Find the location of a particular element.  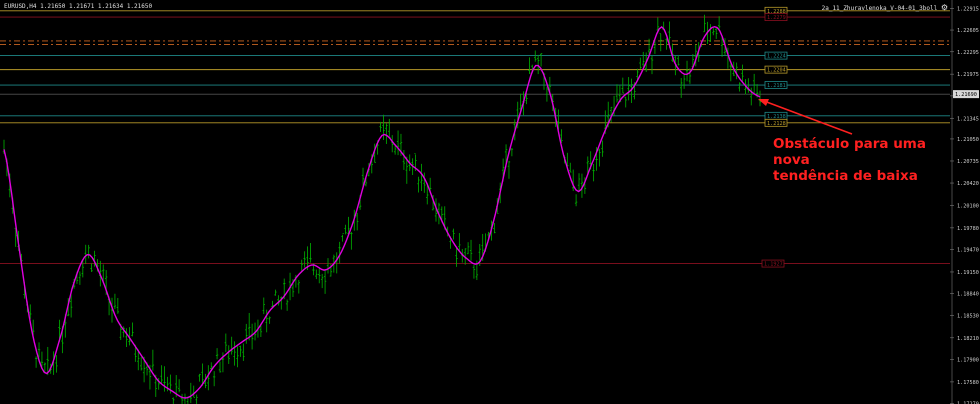

annotation-line-2: tendência de baixa is located at coordinates (845, 176).